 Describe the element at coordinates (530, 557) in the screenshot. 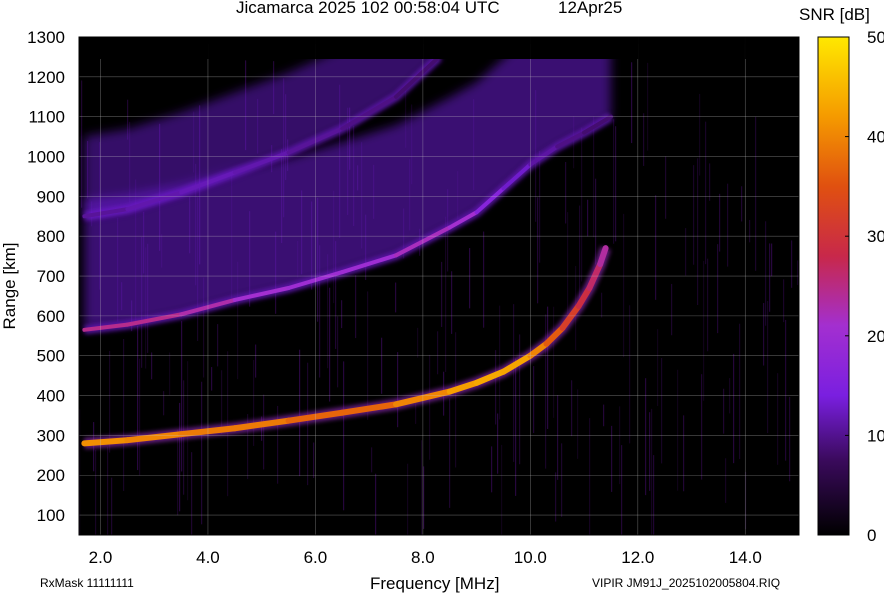

I see `x-tick-label: 10.0` at that location.